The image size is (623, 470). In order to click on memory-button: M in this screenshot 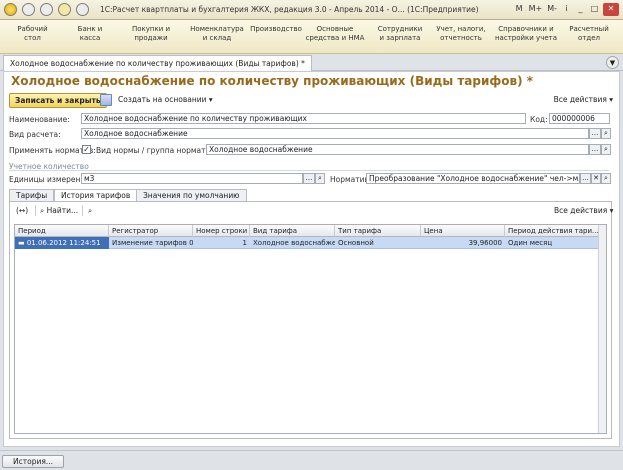, I will do `click(519, 9)`.